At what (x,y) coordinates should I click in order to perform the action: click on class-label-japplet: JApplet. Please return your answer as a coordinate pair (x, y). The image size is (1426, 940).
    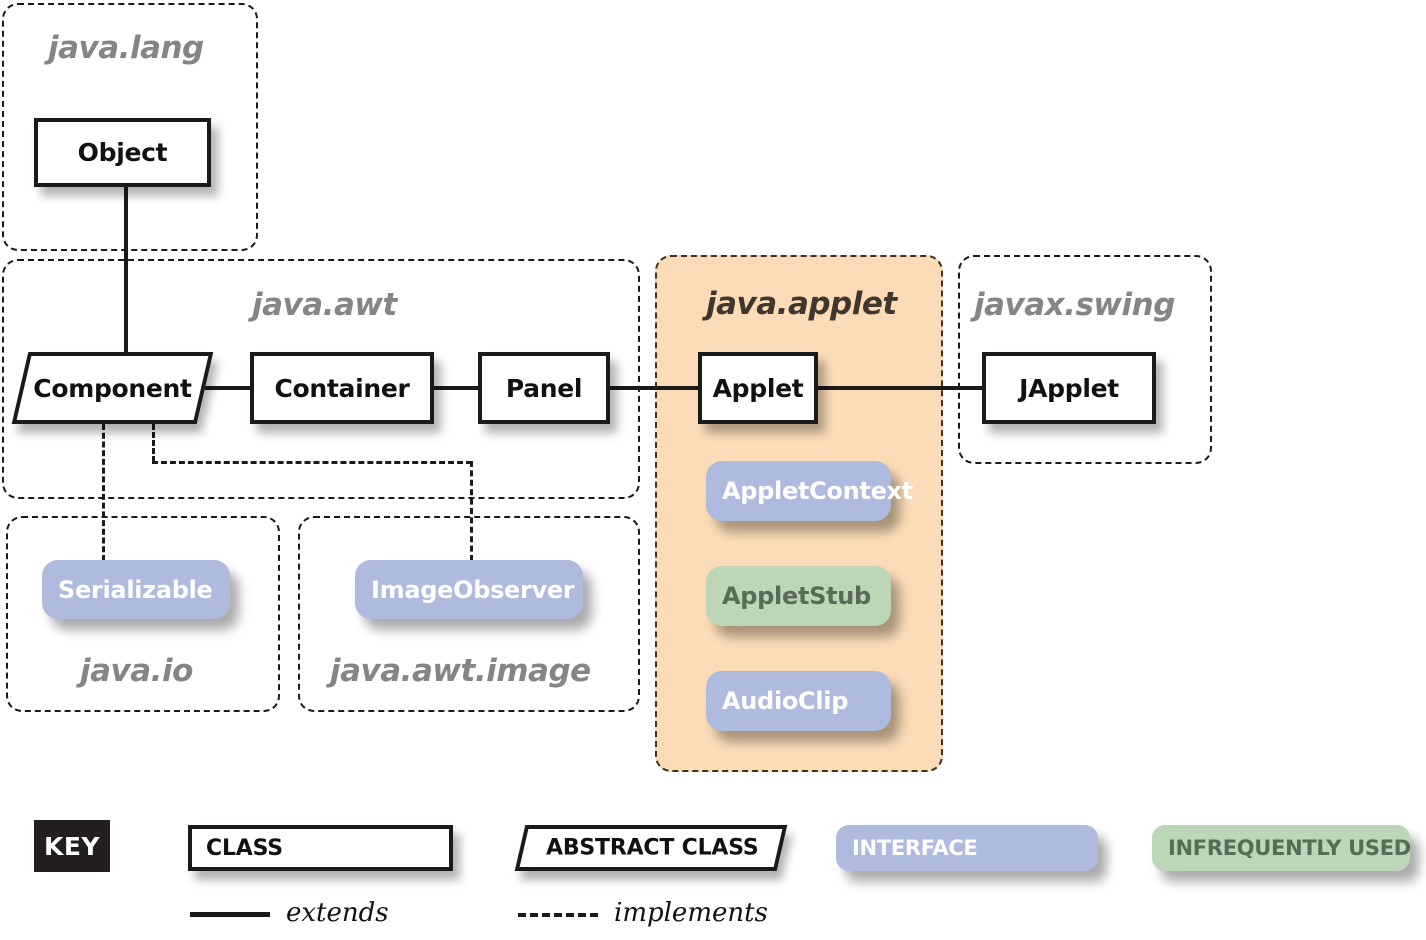
    Looking at the image, I should click on (1069, 388).